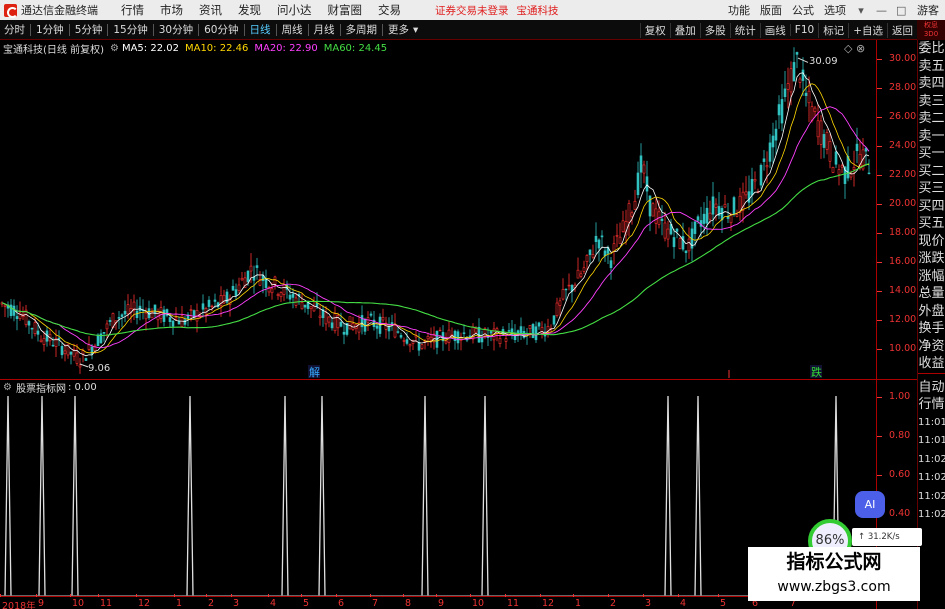 The image size is (945, 609). Describe the element at coordinates (901, 10) in the screenshot. I see `maximize-icon: □` at that location.